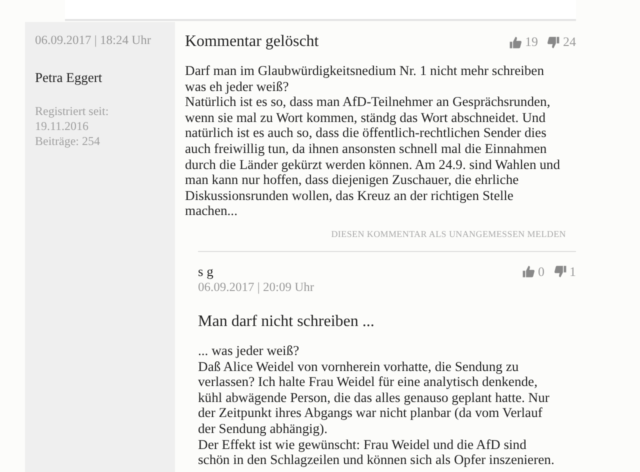 The width and height of the screenshot is (640, 472). What do you see at coordinates (573, 272) in the screenshot?
I see `dislike-count: 1` at bounding box center [573, 272].